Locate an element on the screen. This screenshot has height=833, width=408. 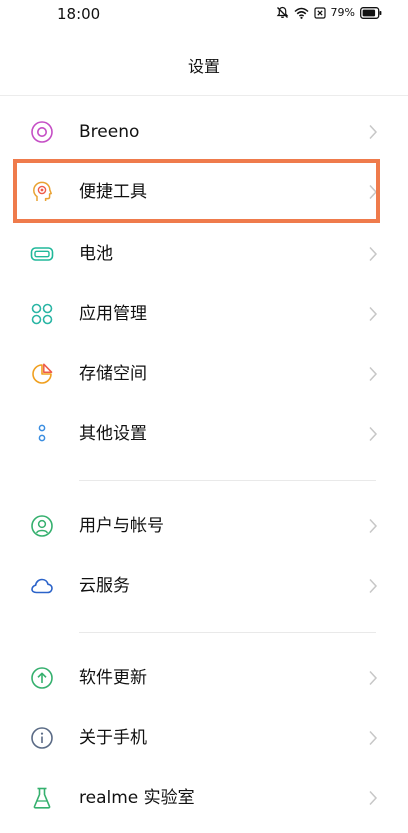
menu-item-other-settings: 其他设置 is located at coordinates (204, 434).